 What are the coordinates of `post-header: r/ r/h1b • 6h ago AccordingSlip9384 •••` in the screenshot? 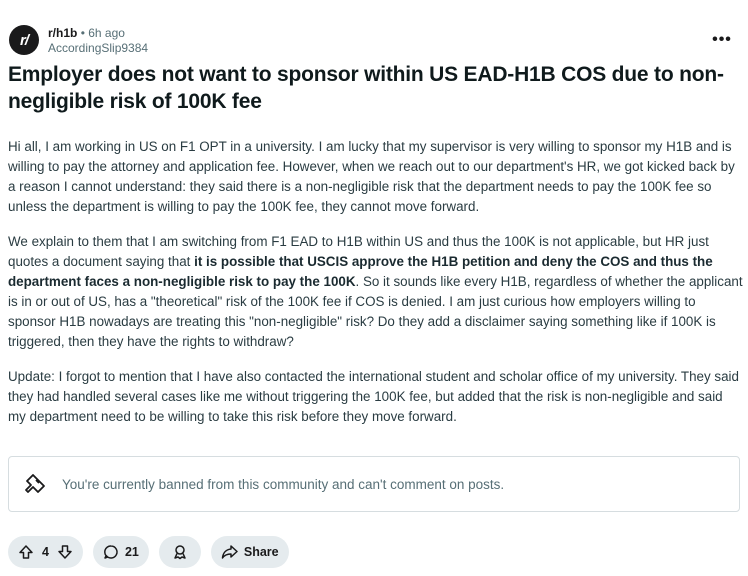 It's located at (374, 40).